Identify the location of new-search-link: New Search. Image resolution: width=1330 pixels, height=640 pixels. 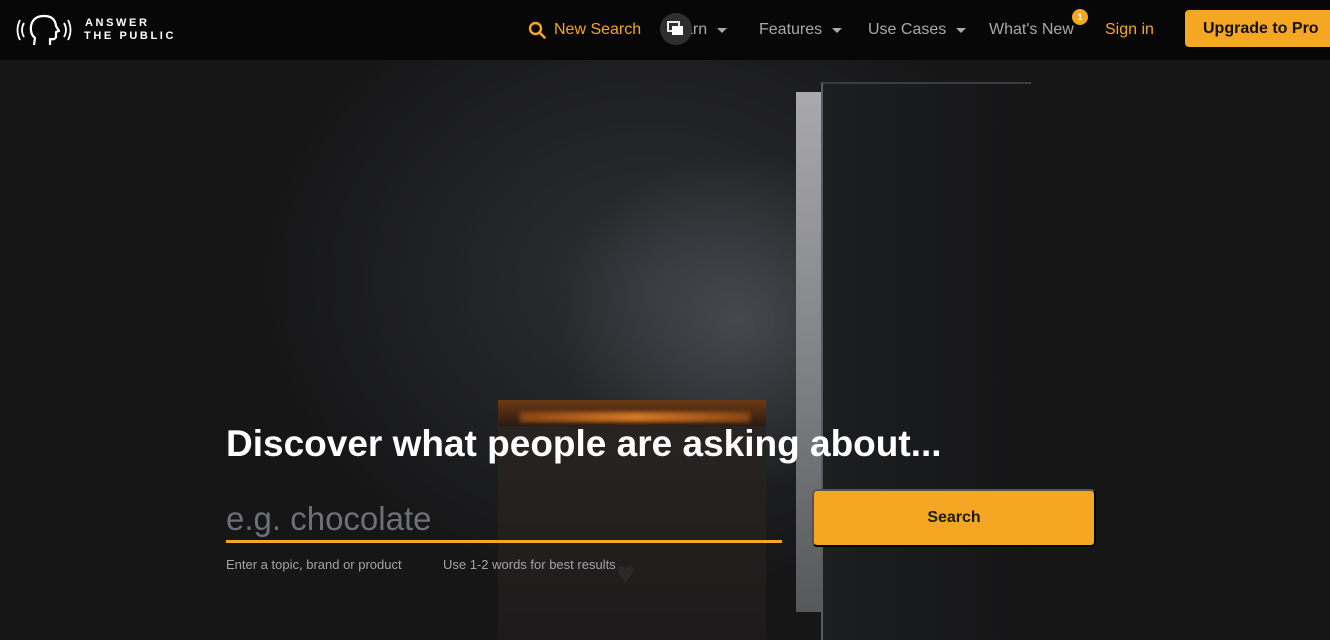
(584, 30).